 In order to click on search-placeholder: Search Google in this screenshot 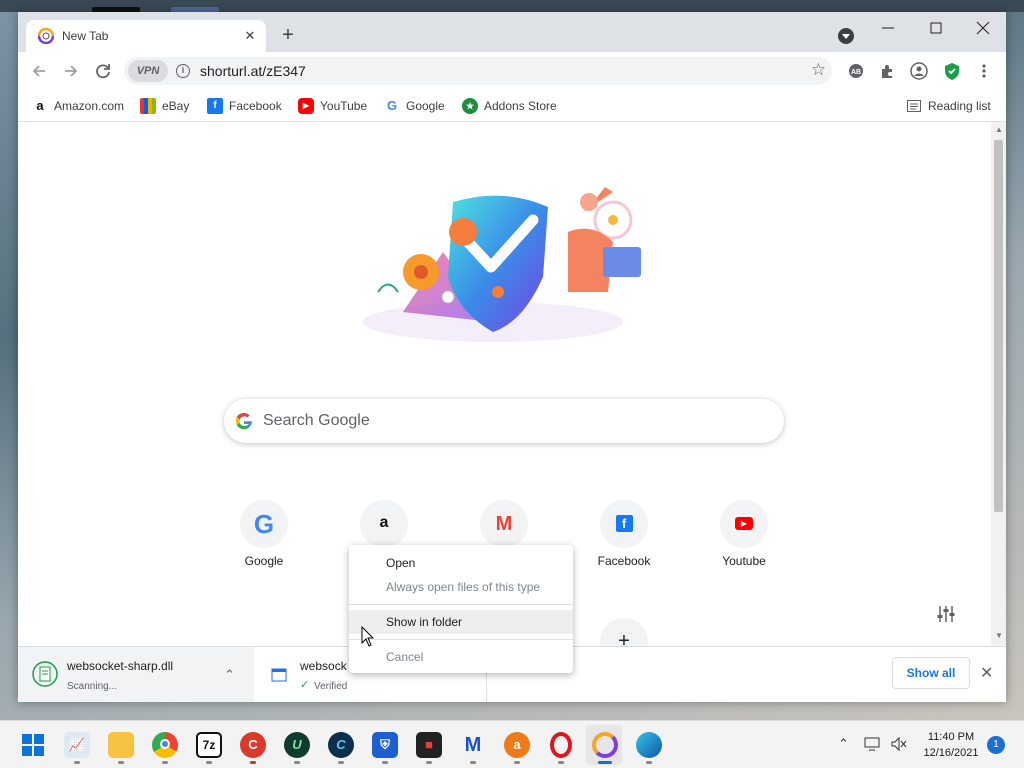, I will do `click(316, 420)`.